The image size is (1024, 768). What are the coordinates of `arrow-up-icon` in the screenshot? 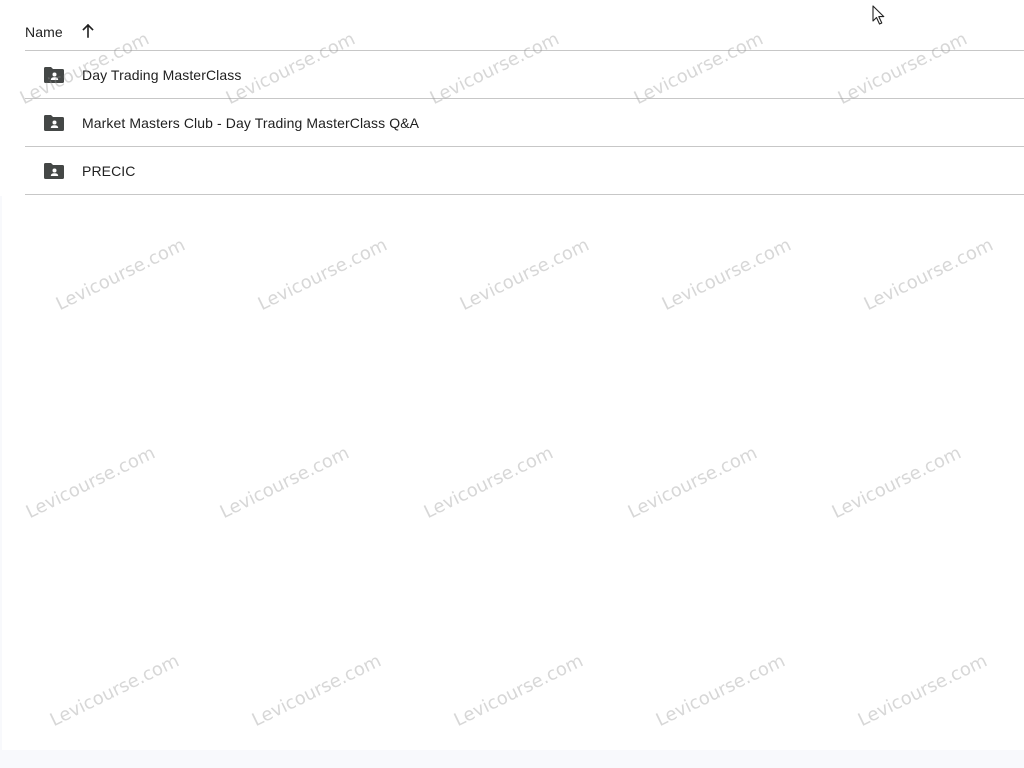 It's located at (88, 31).